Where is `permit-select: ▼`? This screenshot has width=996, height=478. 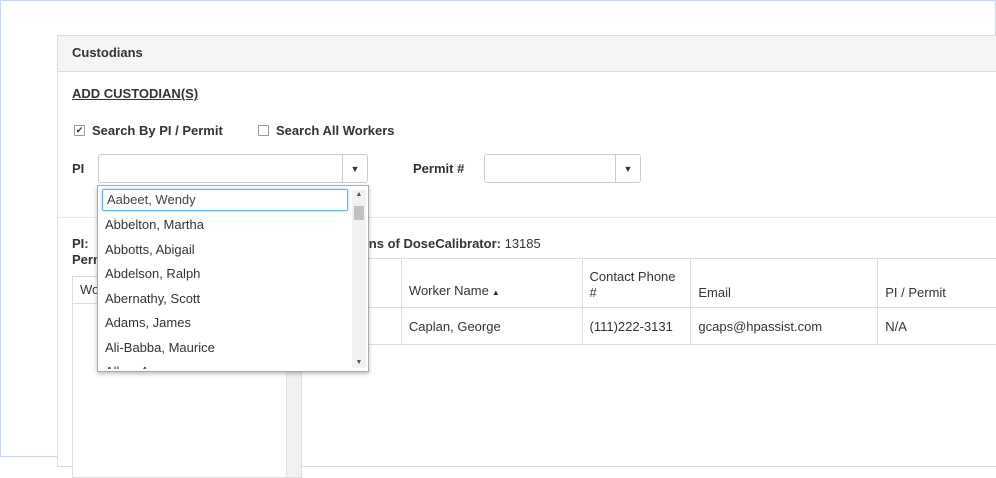
permit-select: ▼ is located at coordinates (562, 168).